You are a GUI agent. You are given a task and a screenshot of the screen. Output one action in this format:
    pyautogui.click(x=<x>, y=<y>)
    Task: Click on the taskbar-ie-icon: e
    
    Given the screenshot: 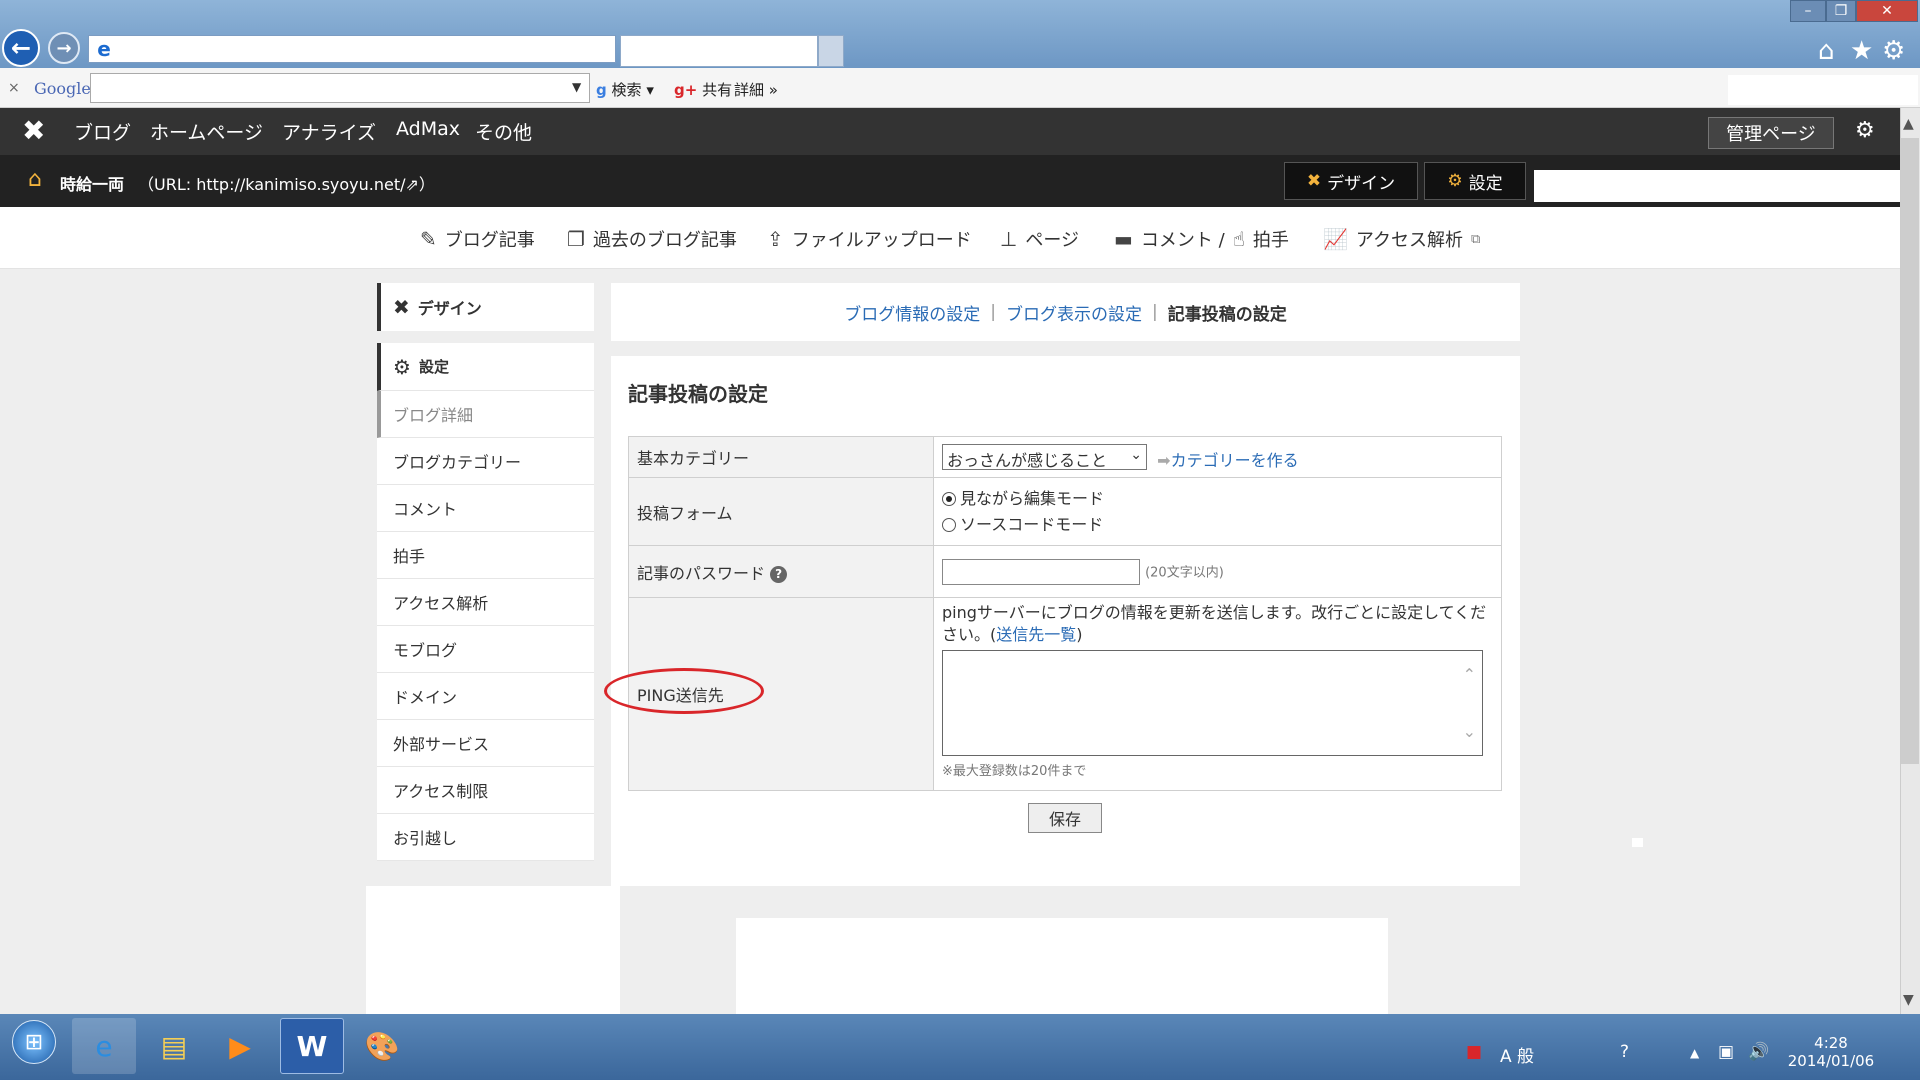 What is the action you would take?
    pyautogui.click(x=104, y=1046)
    